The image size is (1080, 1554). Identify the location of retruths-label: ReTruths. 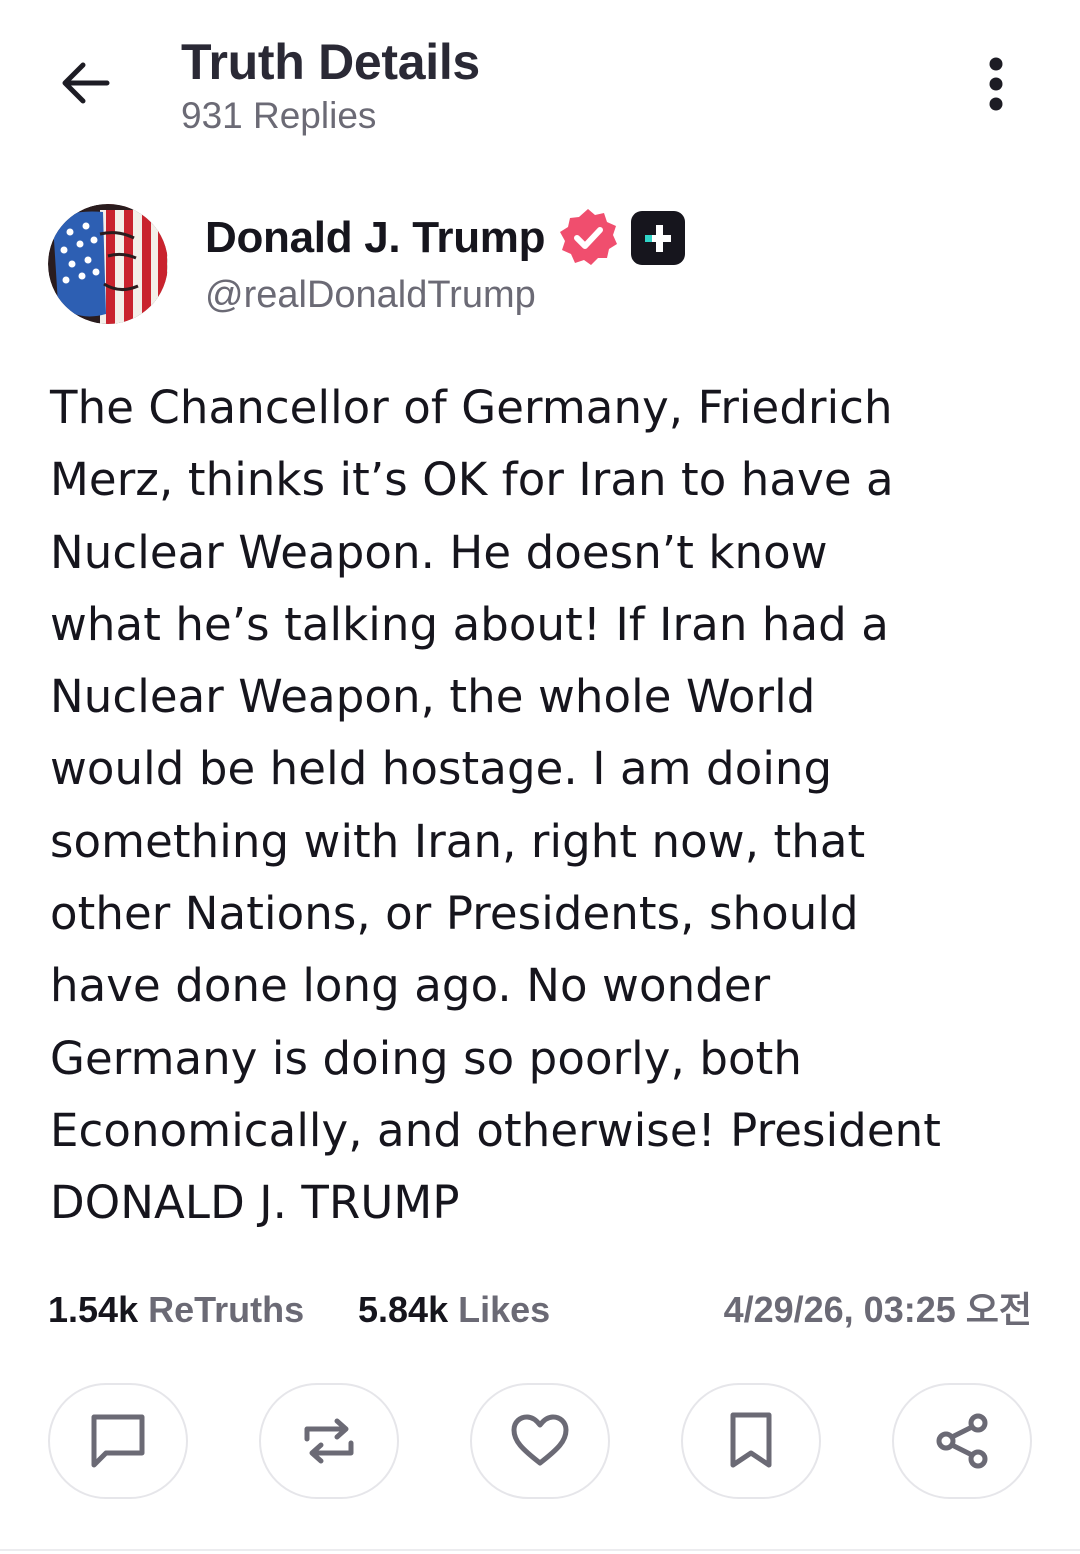
(226, 1309).